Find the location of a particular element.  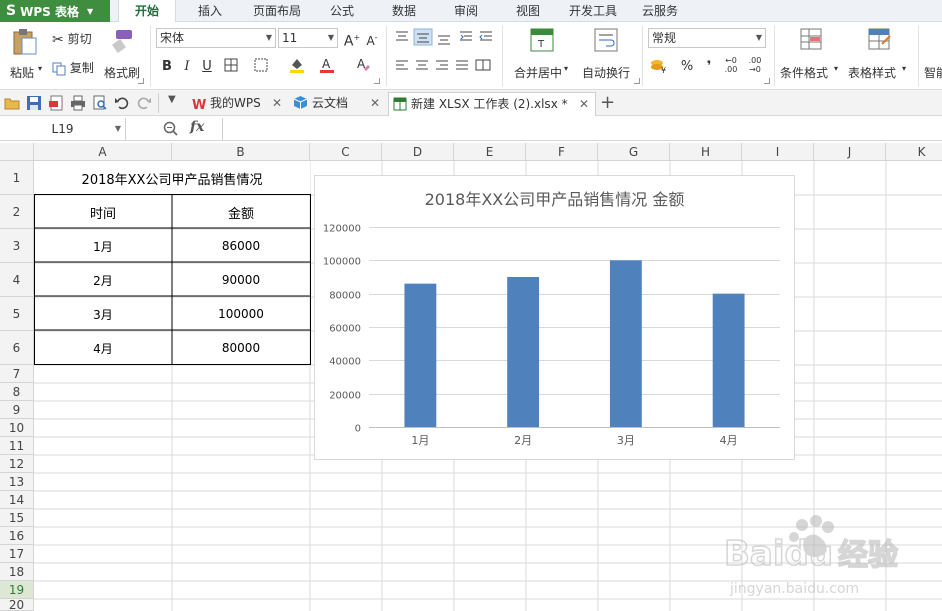

clear-format-icon: A is located at coordinates (363, 65).